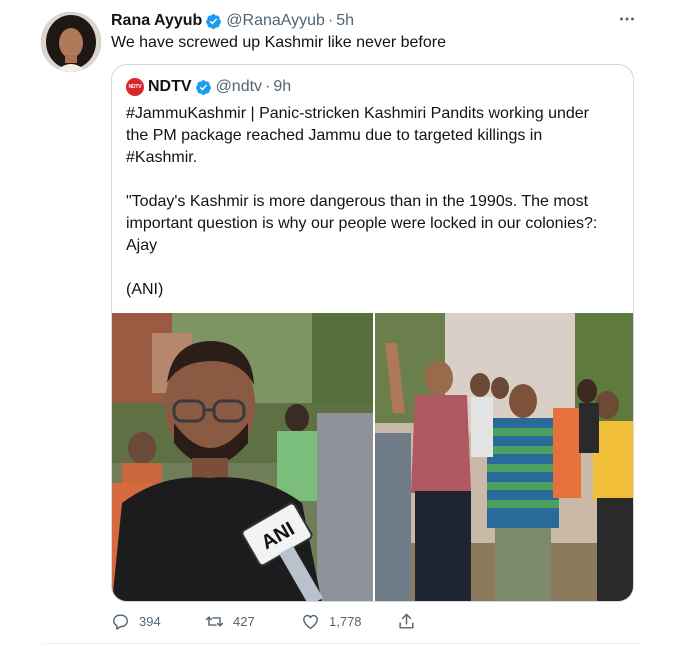 Image resolution: width=680 pixels, height=646 pixels. I want to click on share-button, so click(411, 621).